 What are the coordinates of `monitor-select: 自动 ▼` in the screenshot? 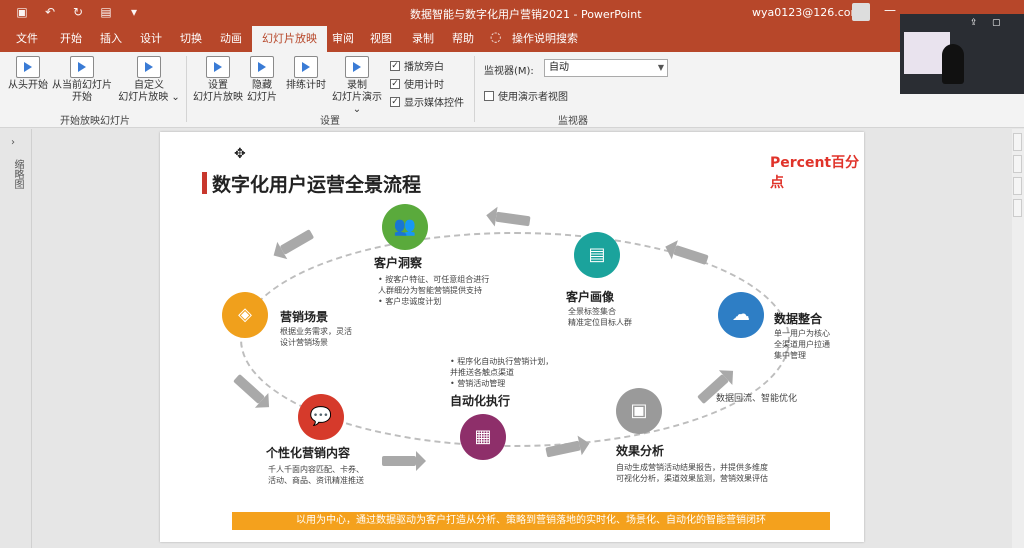 It's located at (606, 68).